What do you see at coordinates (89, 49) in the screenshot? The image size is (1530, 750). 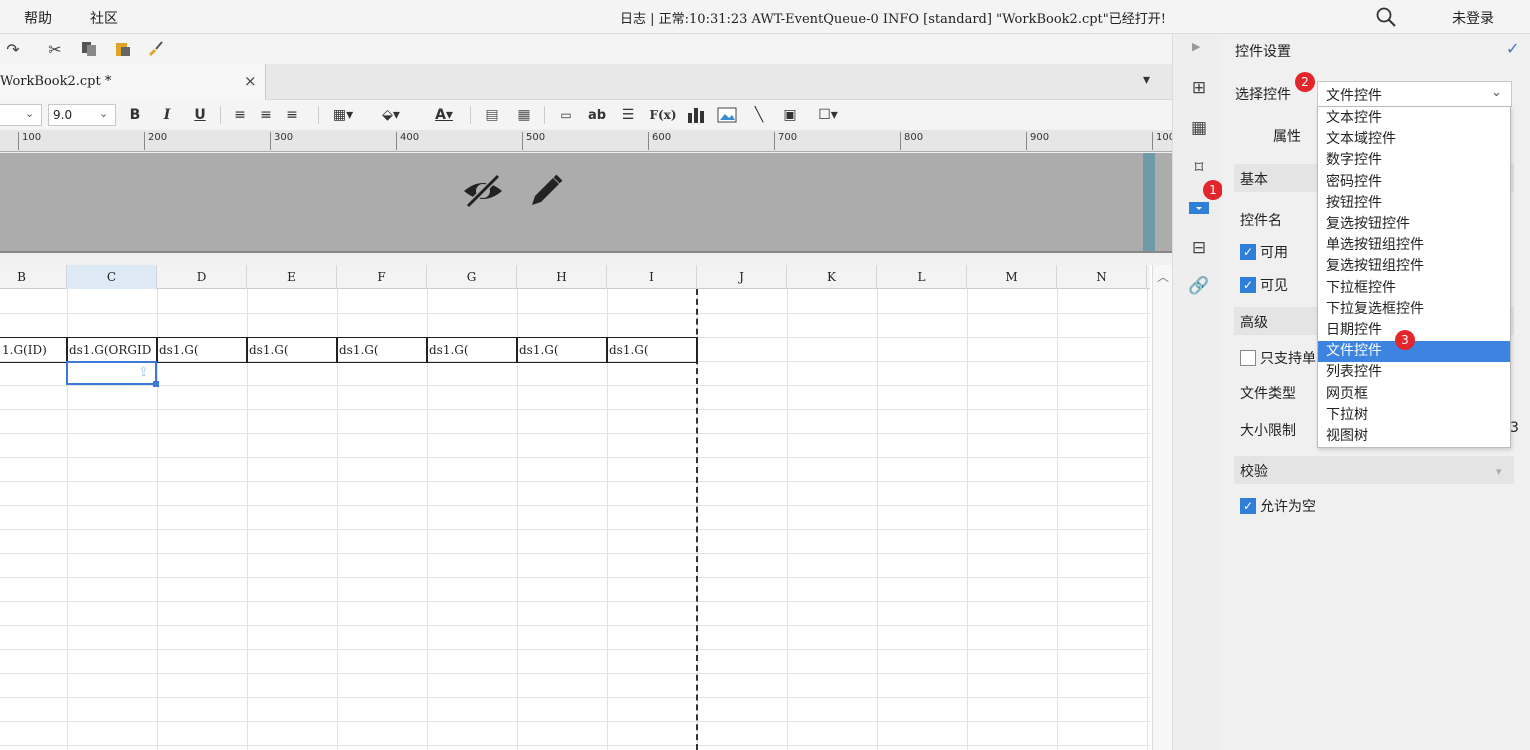 I see `copy-icon` at bounding box center [89, 49].